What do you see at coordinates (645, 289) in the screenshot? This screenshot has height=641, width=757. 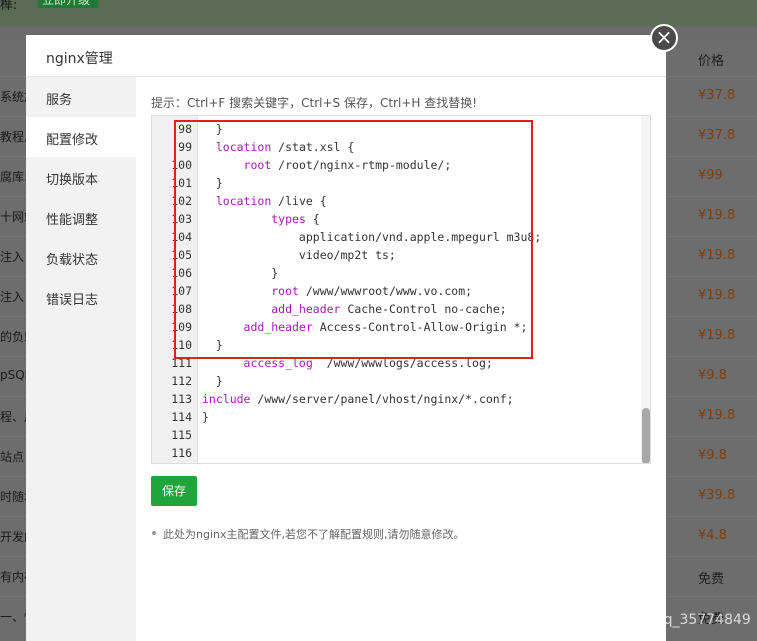 I see `editor-scrollbar` at bounding box center [645, 289].